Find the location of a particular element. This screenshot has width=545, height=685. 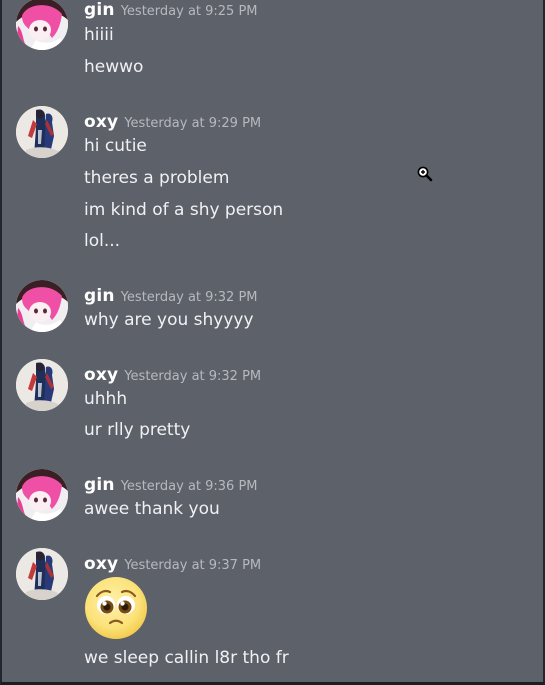

message-header: gin Yesterday at 9:25 PM is located at coordinates (171, 10).